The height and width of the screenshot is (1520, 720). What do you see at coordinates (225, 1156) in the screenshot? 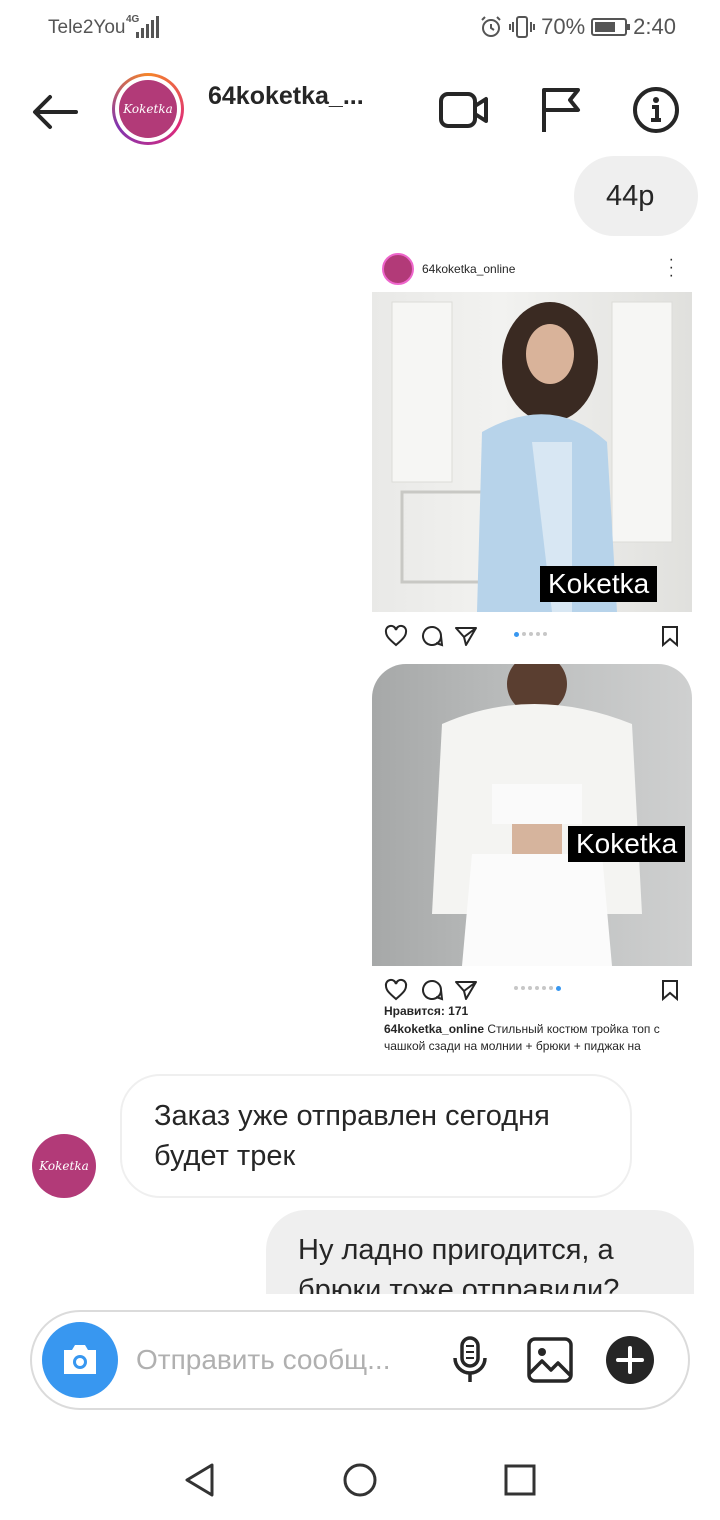
I see `message-text: будет трек` at bounding box center [225, 1156].